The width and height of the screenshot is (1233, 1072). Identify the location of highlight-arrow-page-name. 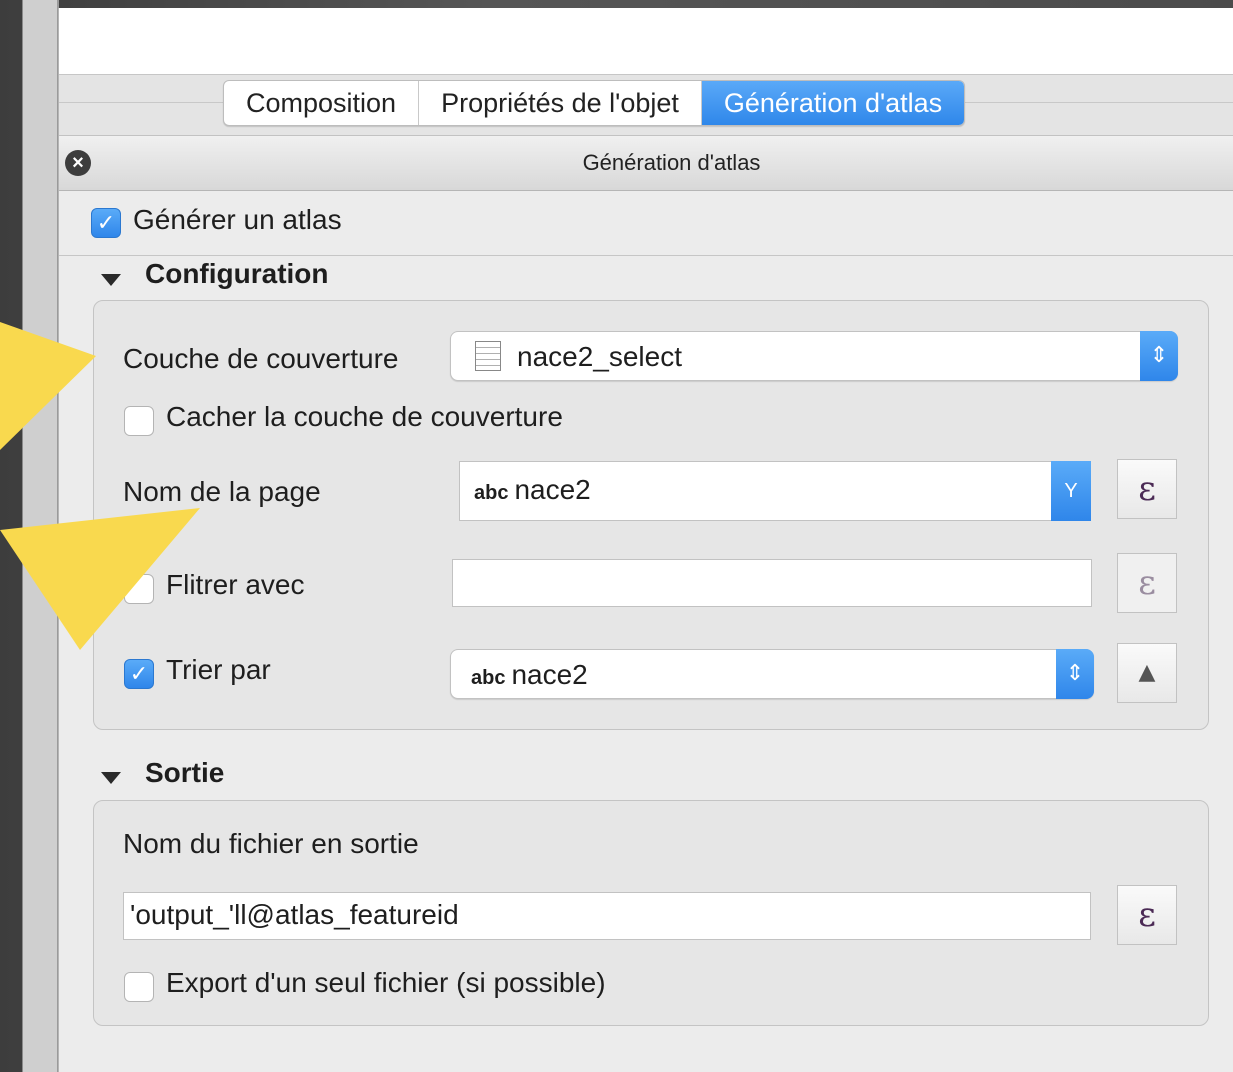
(100, 579).